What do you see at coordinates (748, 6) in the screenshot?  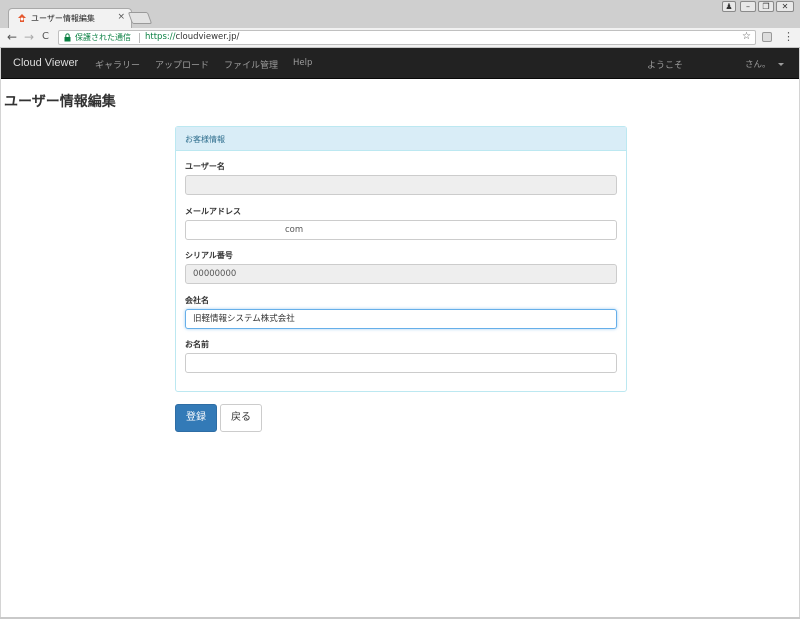 I see `minimize-button: –` at bounding box center [748, 6].